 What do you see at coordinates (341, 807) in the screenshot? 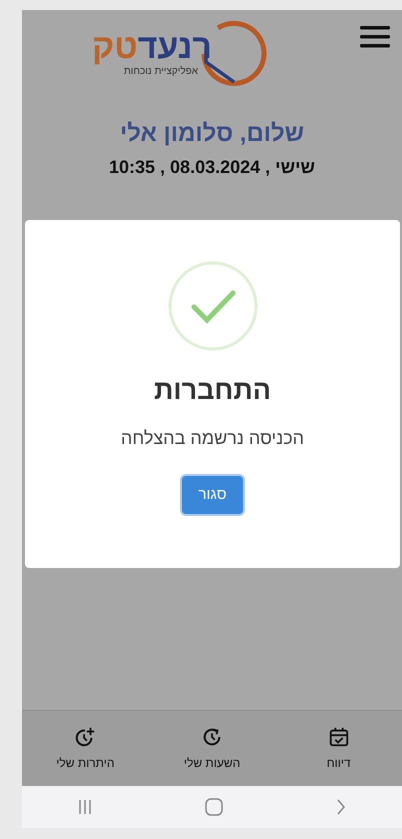
I see `back-icon` at bounding box center [341, 807].